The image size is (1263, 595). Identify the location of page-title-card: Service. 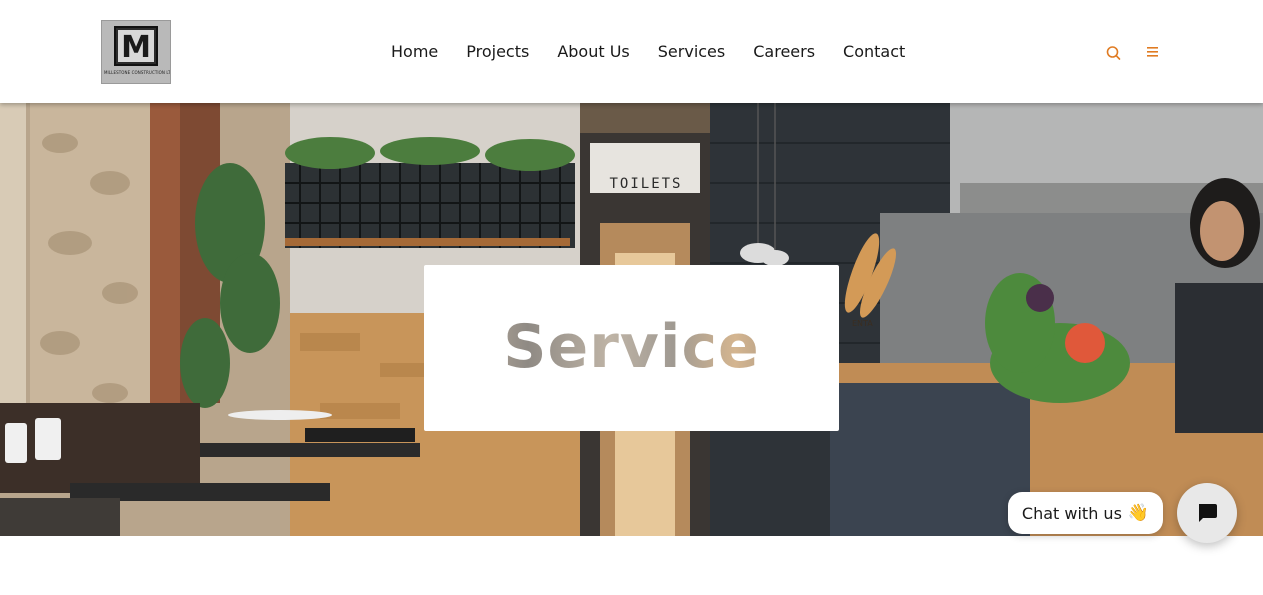
(631, 348).